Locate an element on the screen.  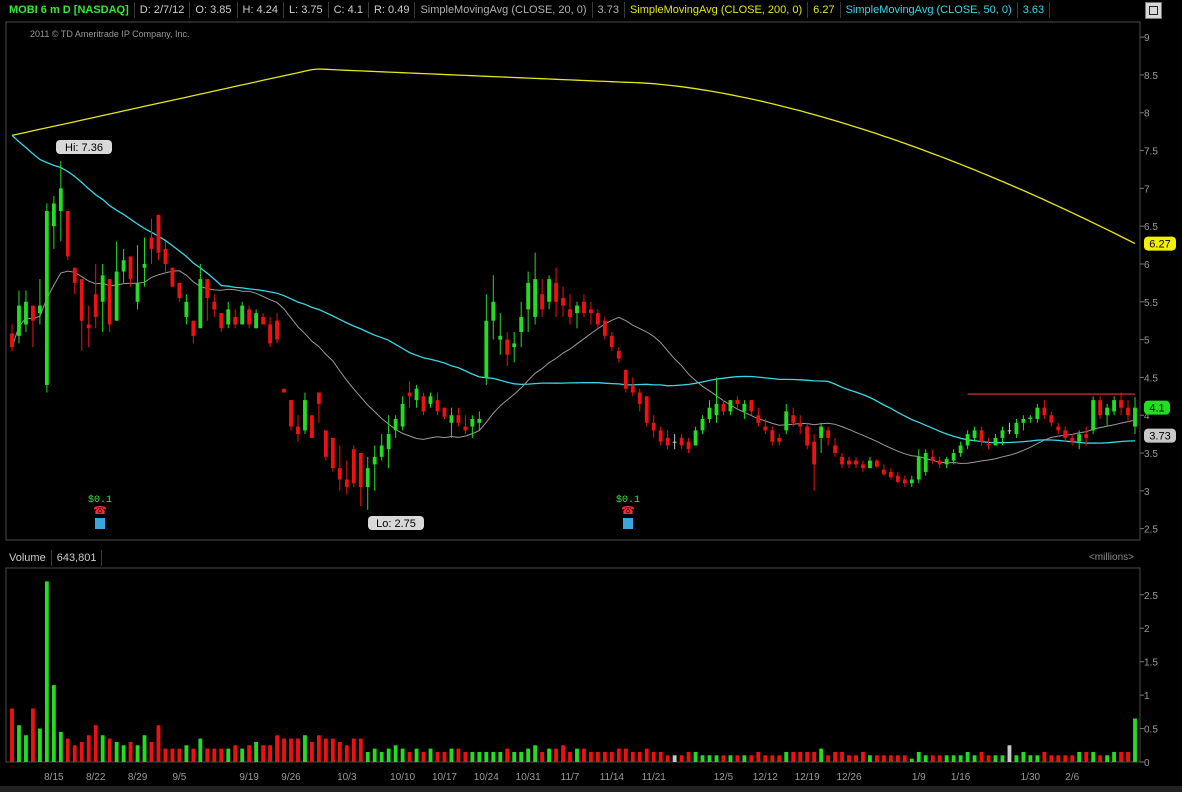
price-tick-label: 4.5 is located at coordinates (1151, 378).